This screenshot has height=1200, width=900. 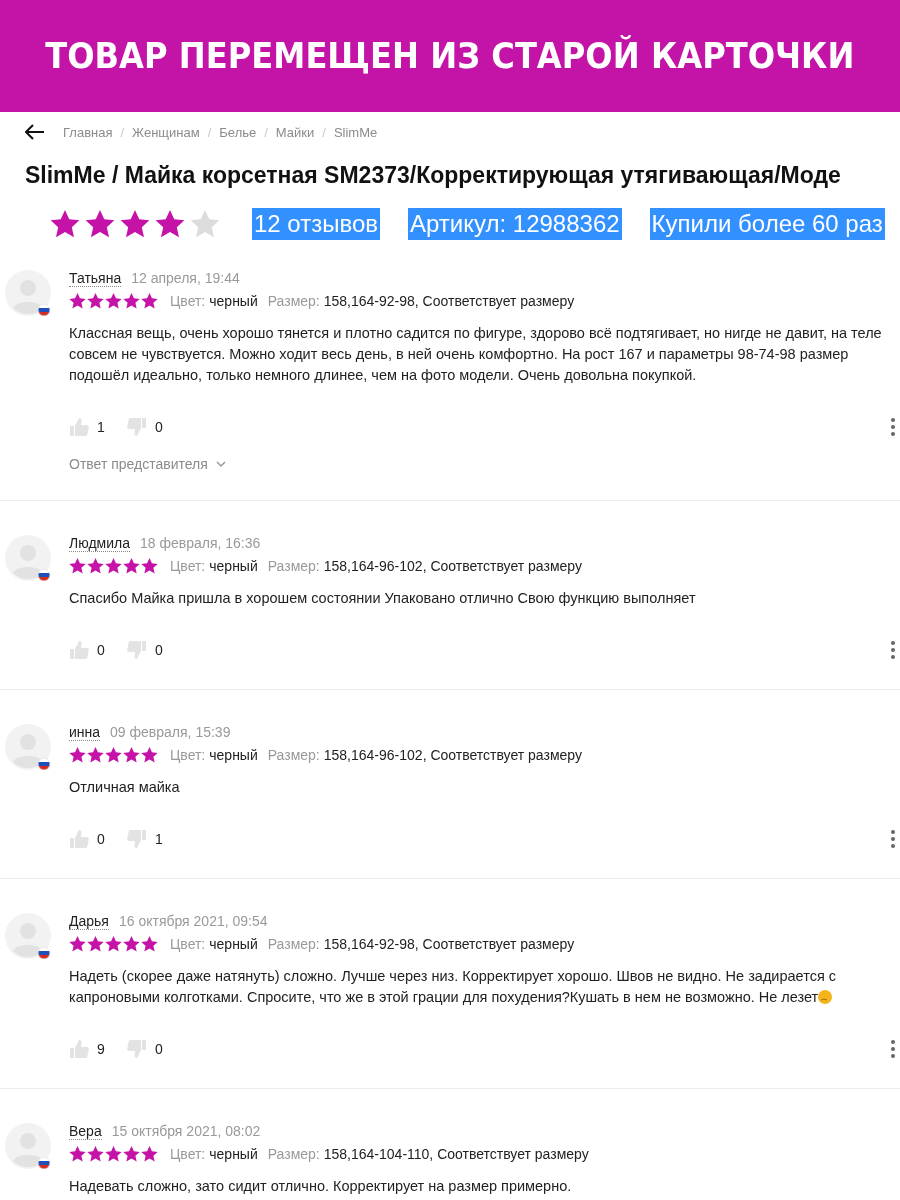 What do you see at coordinates (124, 787) in the screenshot?
I see `review-text: Отличная майка` at bounding box center [124, 787].